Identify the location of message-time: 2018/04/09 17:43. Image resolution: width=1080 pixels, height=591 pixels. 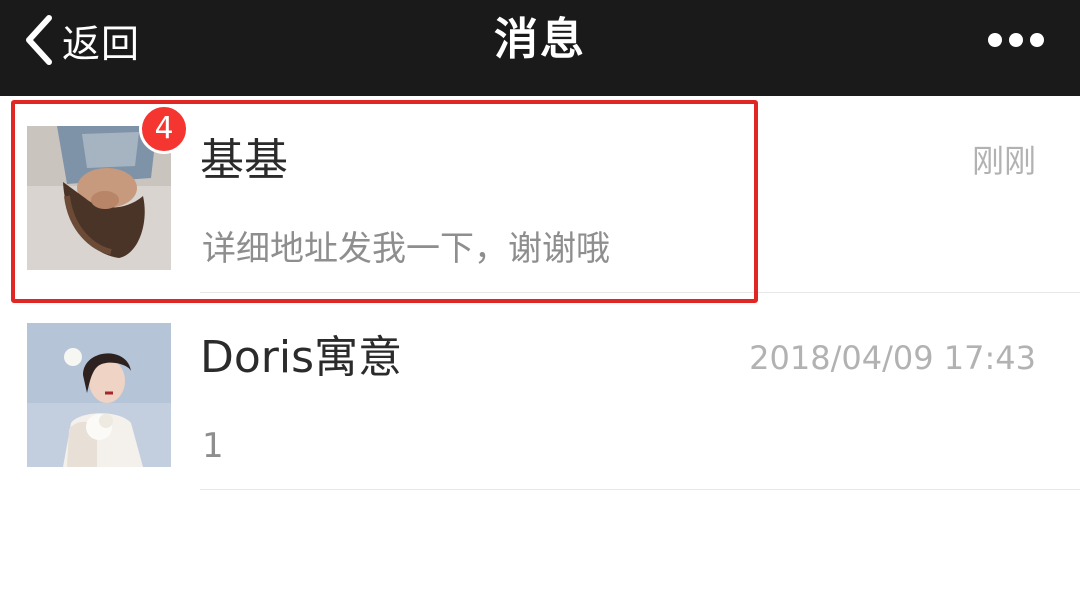
(892, 358).